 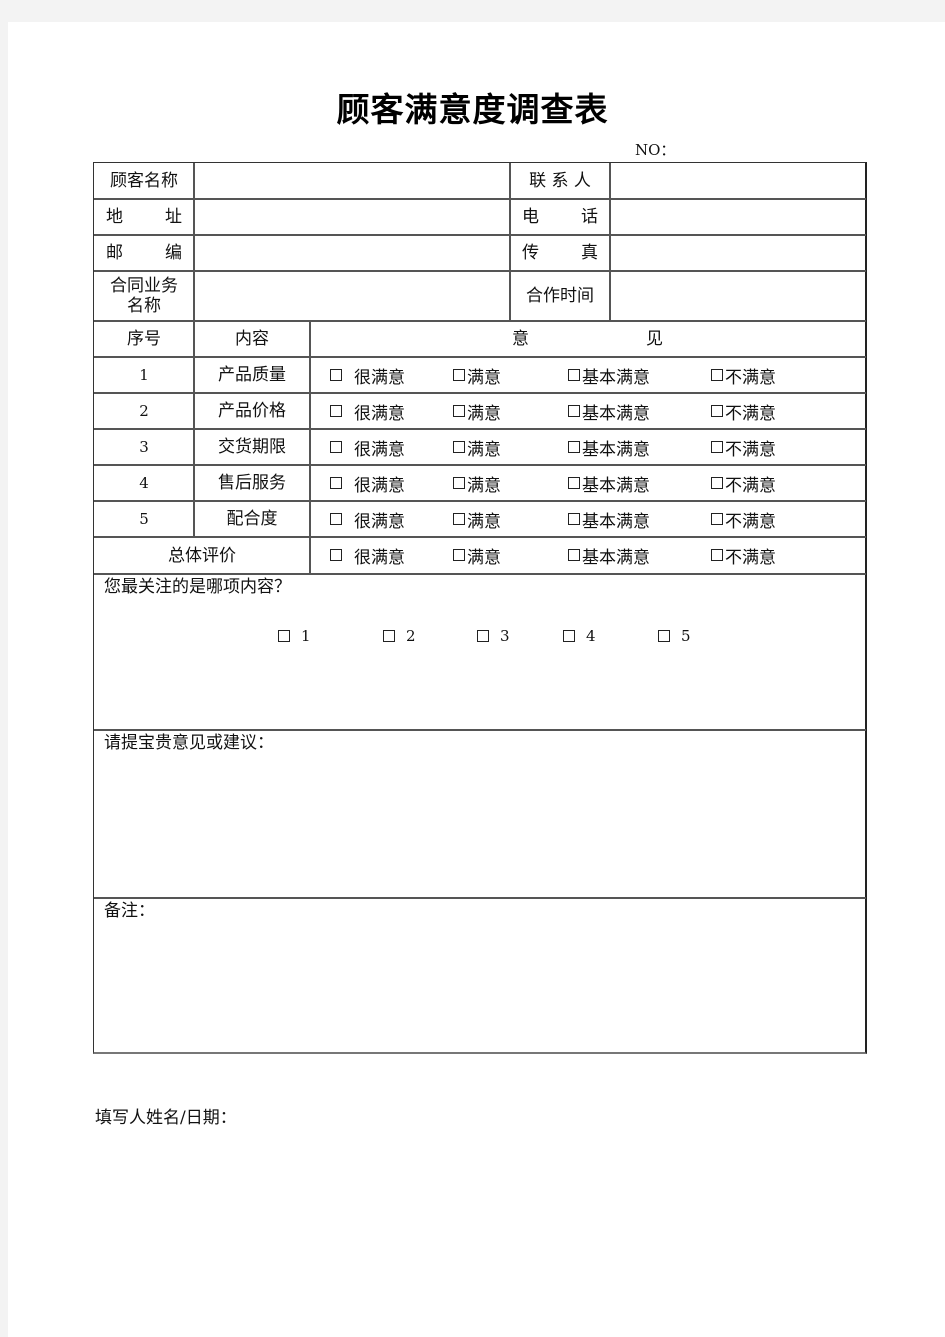 I want to click on focus-choice-3: 3, so click(x=493, y=636).